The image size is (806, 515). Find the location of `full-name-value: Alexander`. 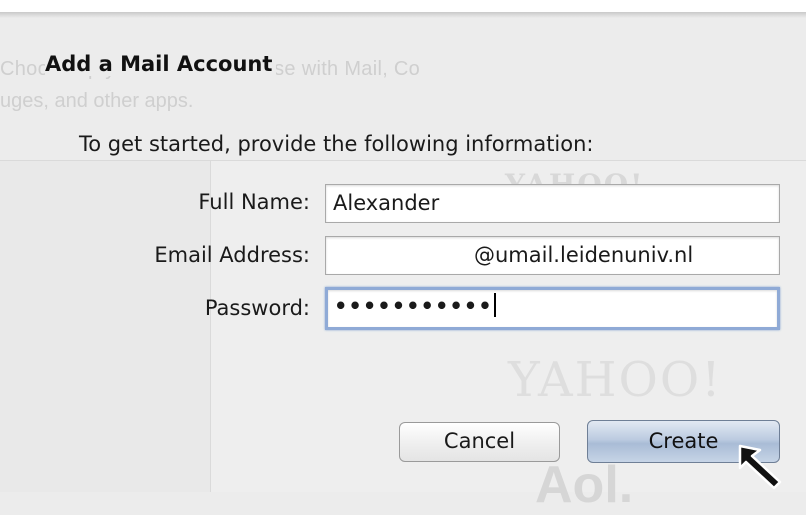

full-name-value: Alexander is located at coordinates (386, 203).